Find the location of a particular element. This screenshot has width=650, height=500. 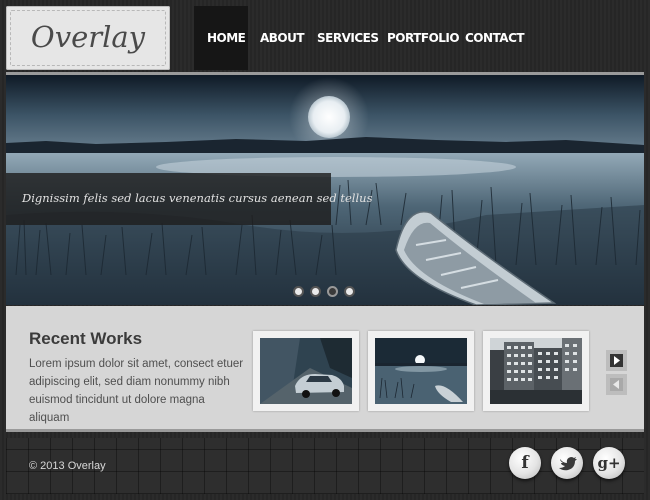

arrow-right-icon is located at coordinates (616, 360).